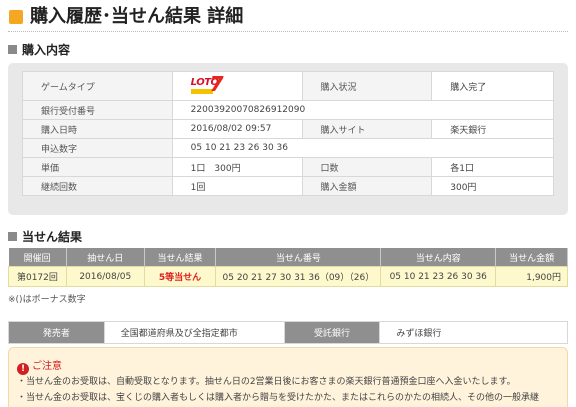  What do you see at coordinates (298, 257) in the screenshot?
I see `column-header-winning-numbers: 当せん番号` at bounding box center [298, 257].